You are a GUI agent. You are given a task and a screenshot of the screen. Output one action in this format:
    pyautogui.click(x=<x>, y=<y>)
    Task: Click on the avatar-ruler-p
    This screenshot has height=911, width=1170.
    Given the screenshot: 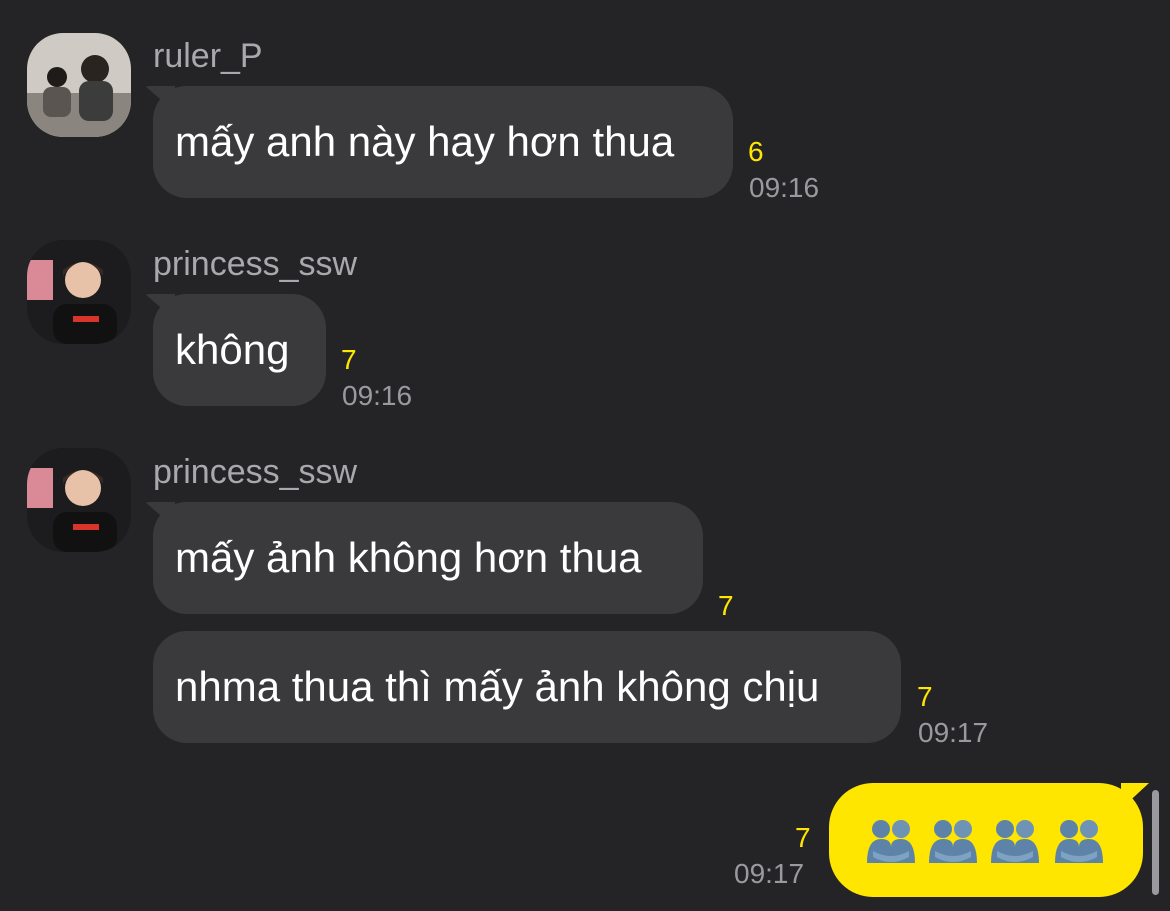 What is the action you would take?
    pyautogui.click(x=79, y=85)
    